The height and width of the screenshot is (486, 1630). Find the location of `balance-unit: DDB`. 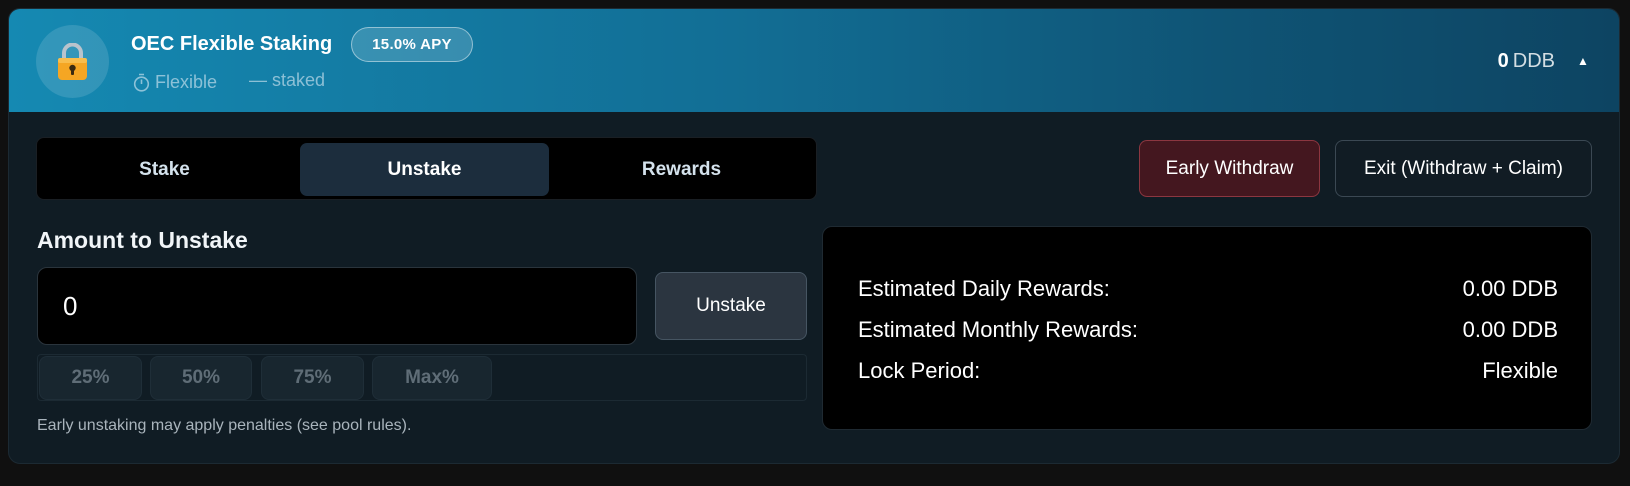

balance-unit: DDB is located at coordinates (1533, 61).